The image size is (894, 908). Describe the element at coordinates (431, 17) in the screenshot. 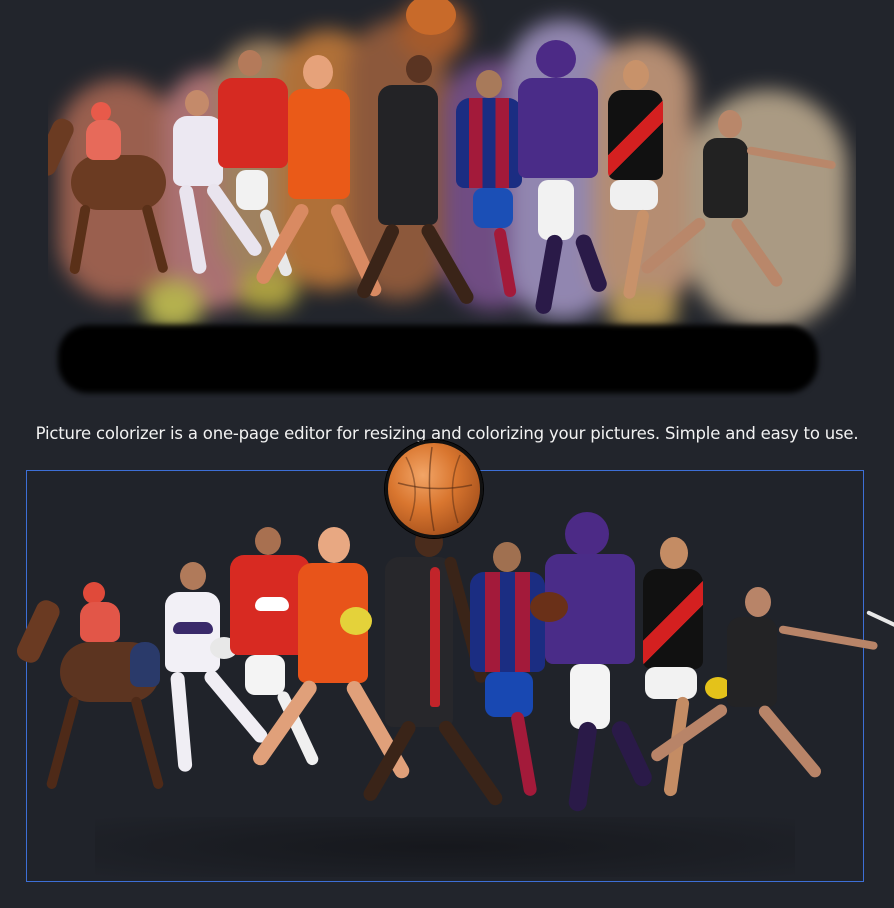

I see `ball-preview` at that location.